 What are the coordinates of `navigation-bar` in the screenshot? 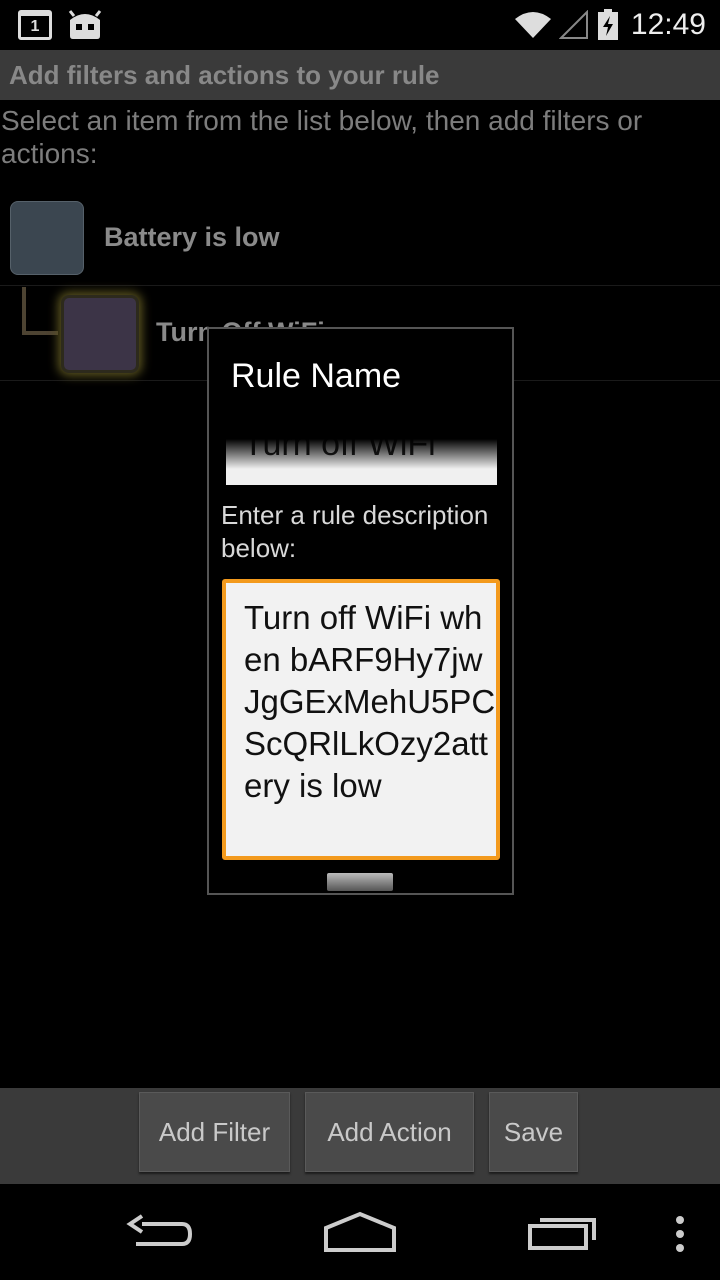 It's located at (360, 1232).